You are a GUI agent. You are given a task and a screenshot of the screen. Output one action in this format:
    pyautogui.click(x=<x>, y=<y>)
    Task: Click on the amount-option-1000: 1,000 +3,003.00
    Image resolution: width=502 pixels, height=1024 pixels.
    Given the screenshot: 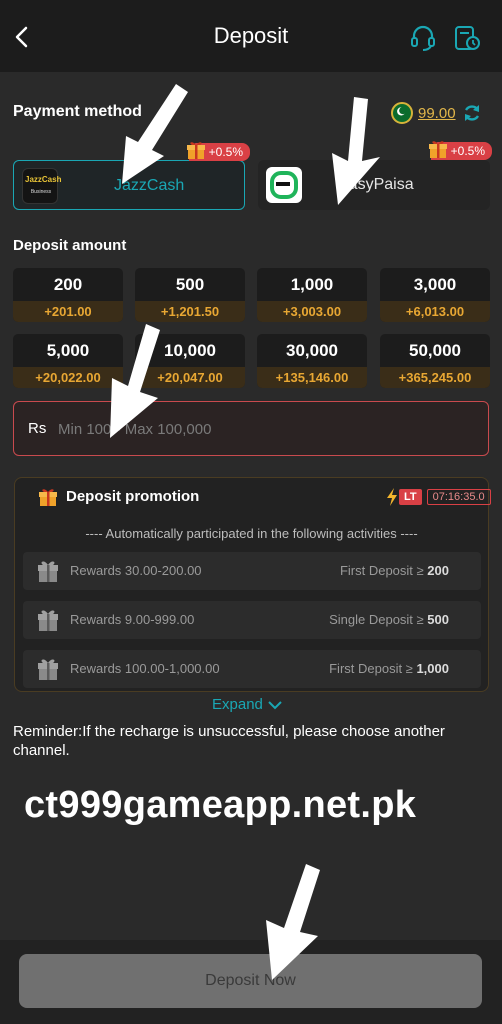 What is the action you would take?
    pyautogui.click(x=312, y=295)
    